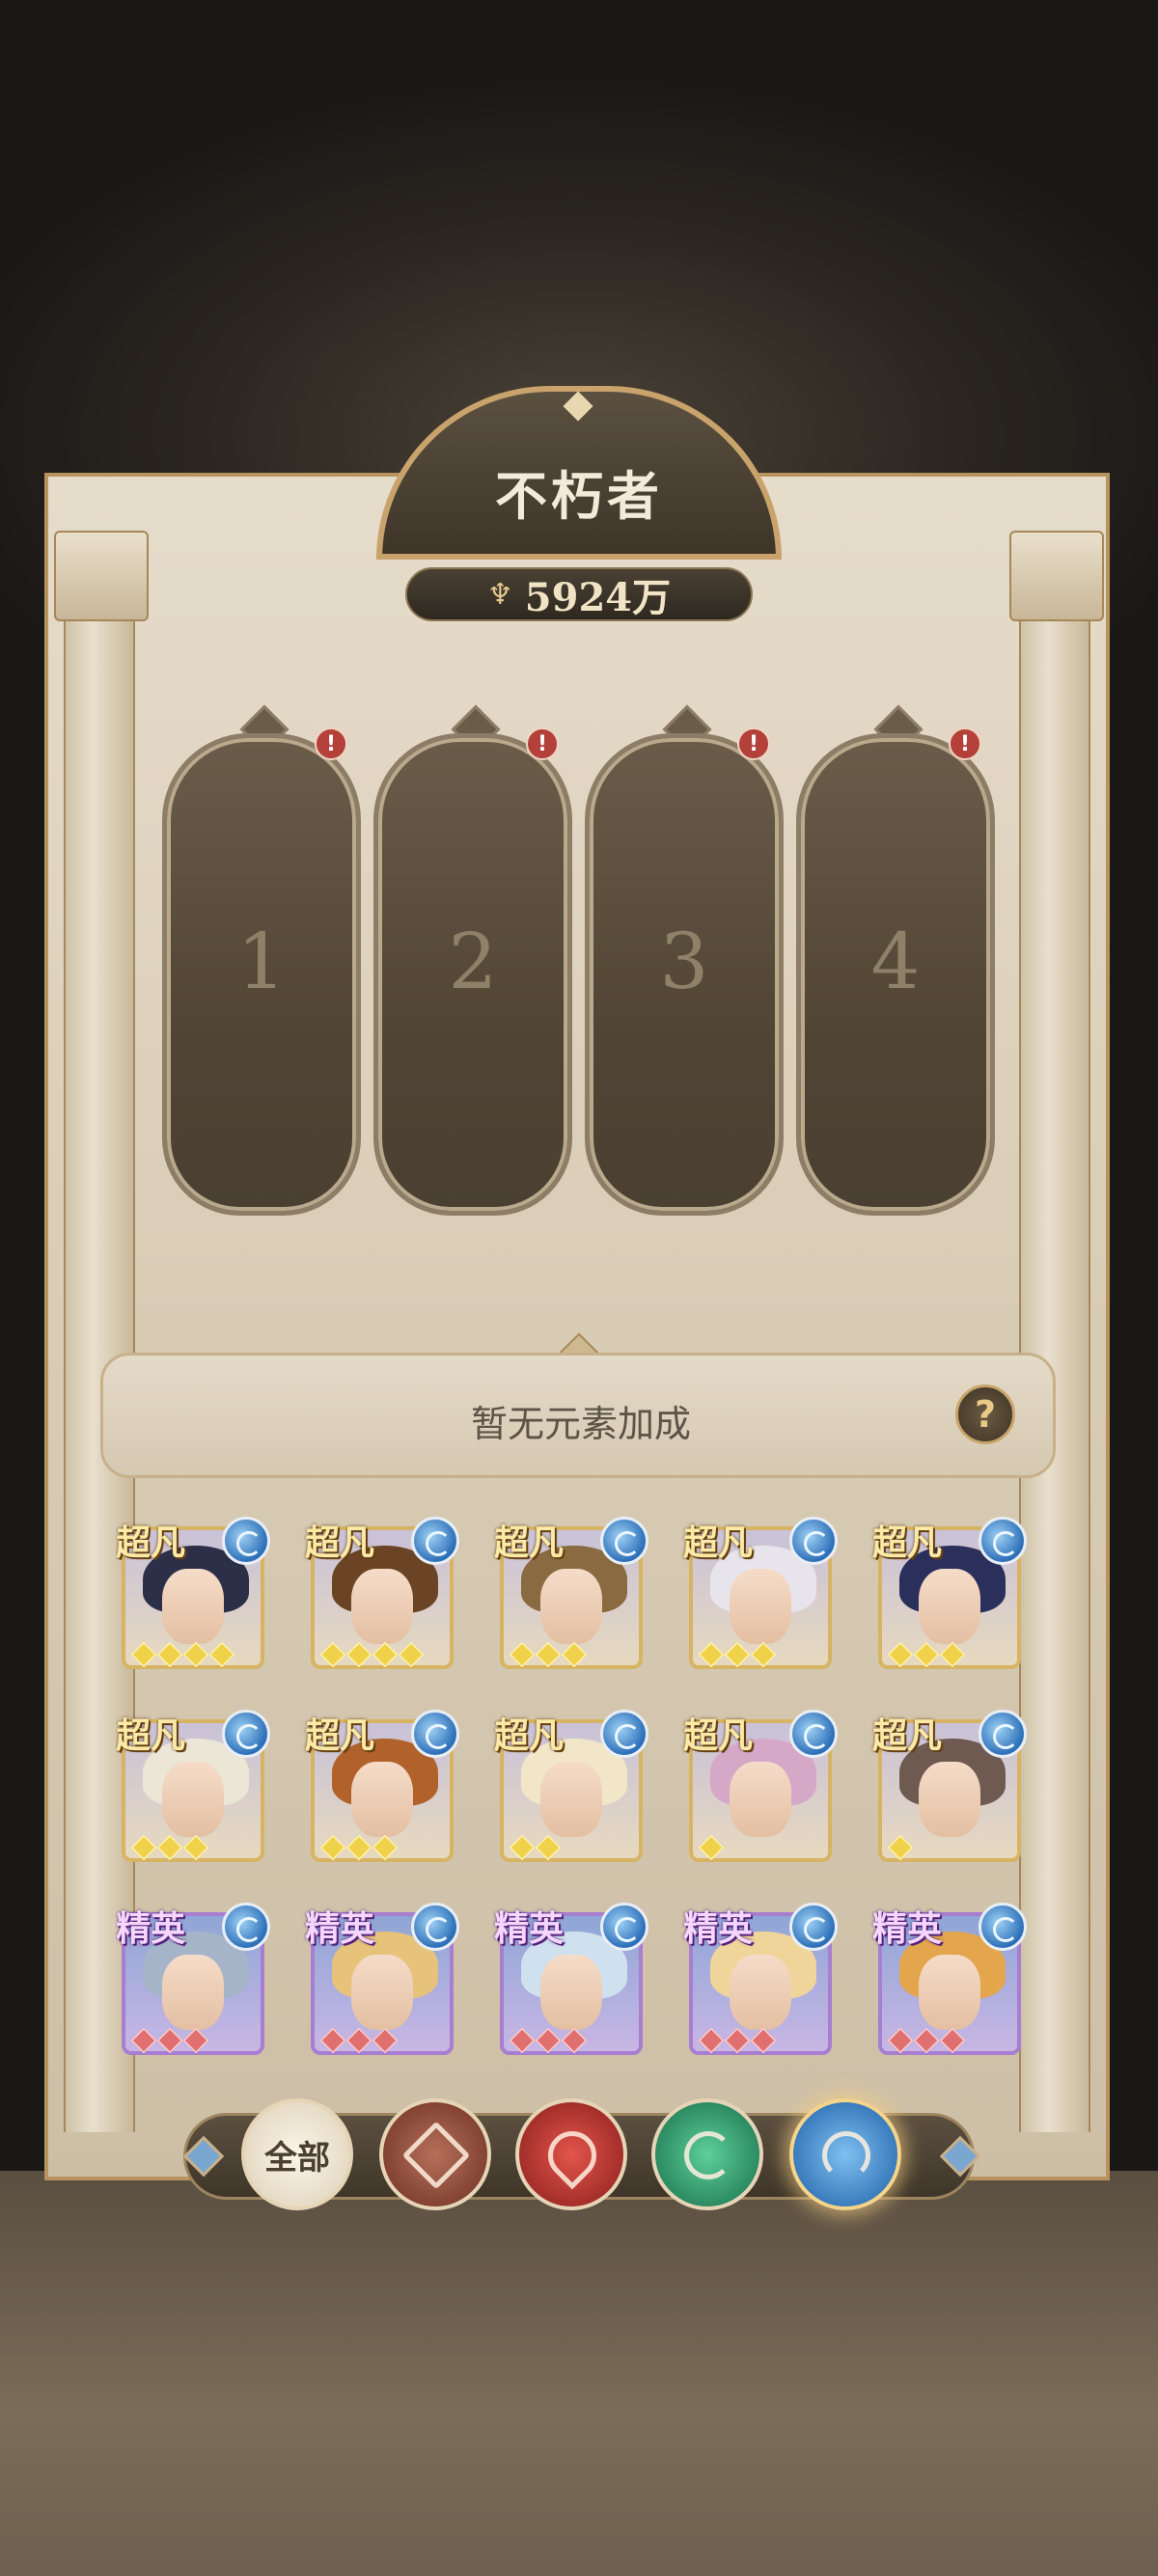 This screenshot has width=1158, height=2576. Describe the element at coordinates (435, 2154) in the screenshot. I see `filter-earth-button` at that location.